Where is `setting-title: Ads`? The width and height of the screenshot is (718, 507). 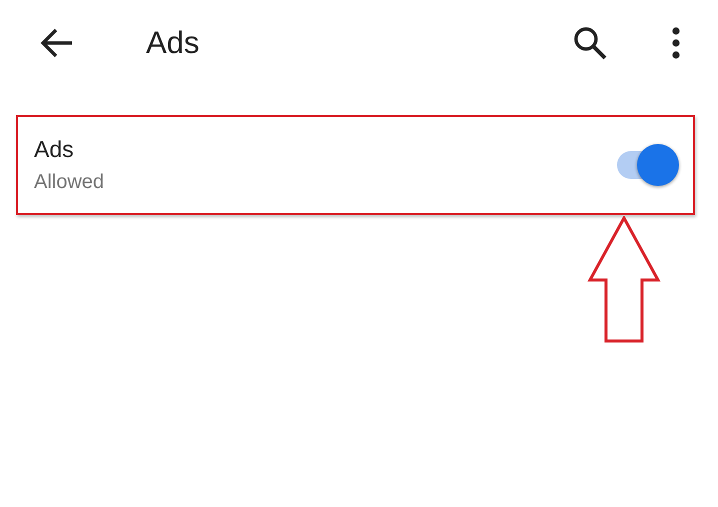
setting-title: Ads is located at coordinates (54, 149).